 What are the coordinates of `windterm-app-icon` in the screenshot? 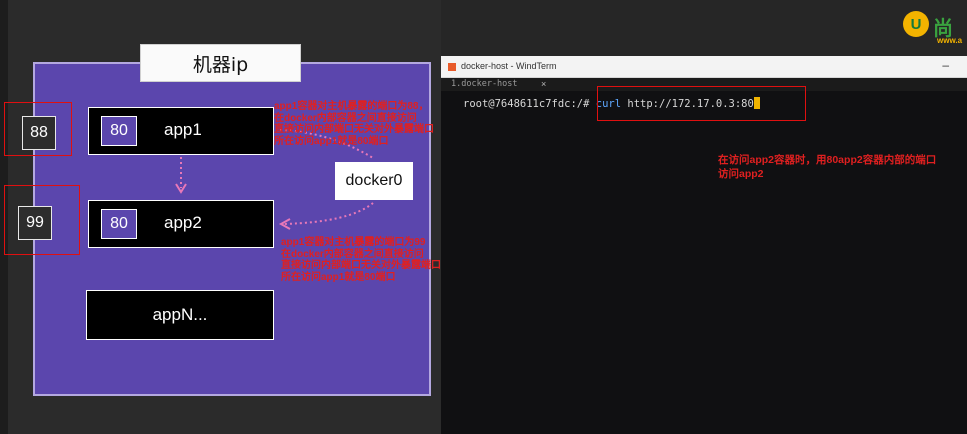 It's located at (452, 67).